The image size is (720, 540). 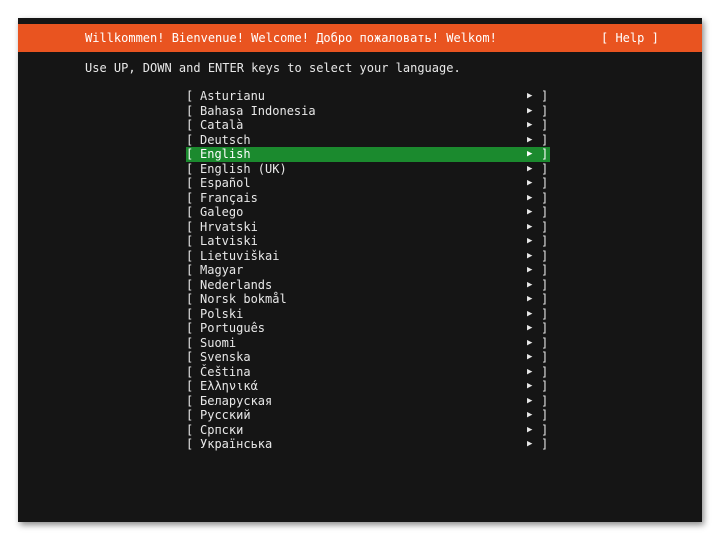 I want to click on language-label: Polski, so click(x=222, y=313).